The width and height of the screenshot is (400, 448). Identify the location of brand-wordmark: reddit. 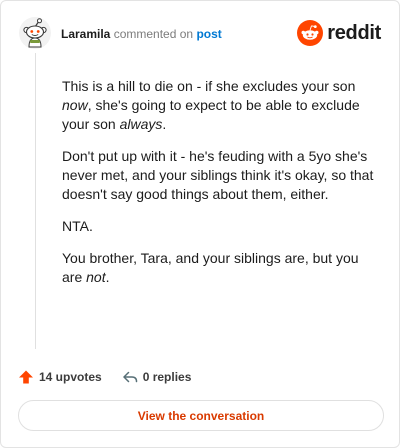
(354, 33).